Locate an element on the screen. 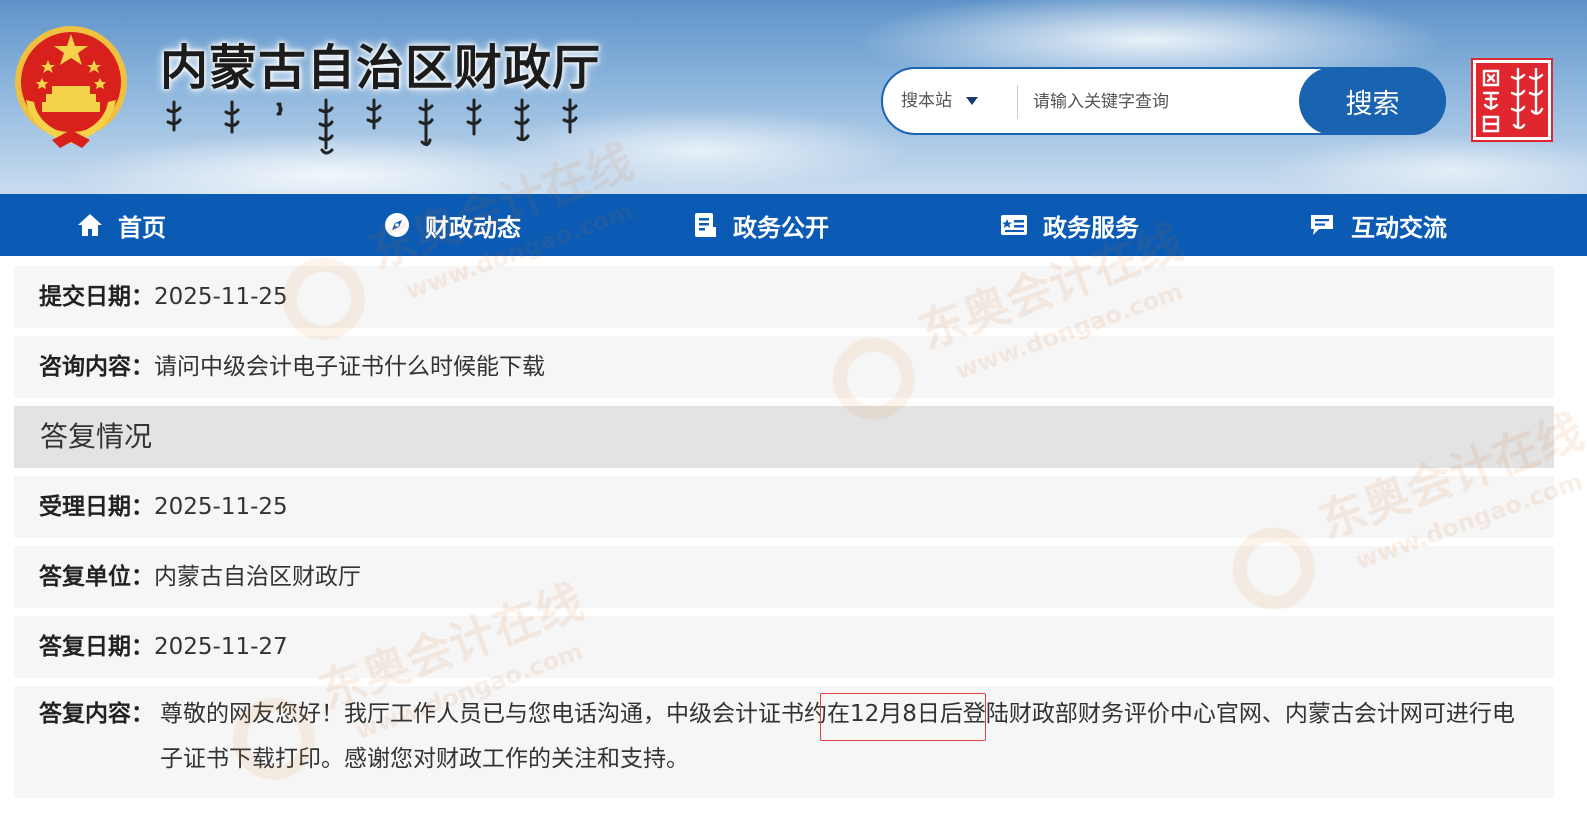 This screenshot has width=1587, height=824. consult-content-label: 咨询内容： is located at coordinates (96, 367).